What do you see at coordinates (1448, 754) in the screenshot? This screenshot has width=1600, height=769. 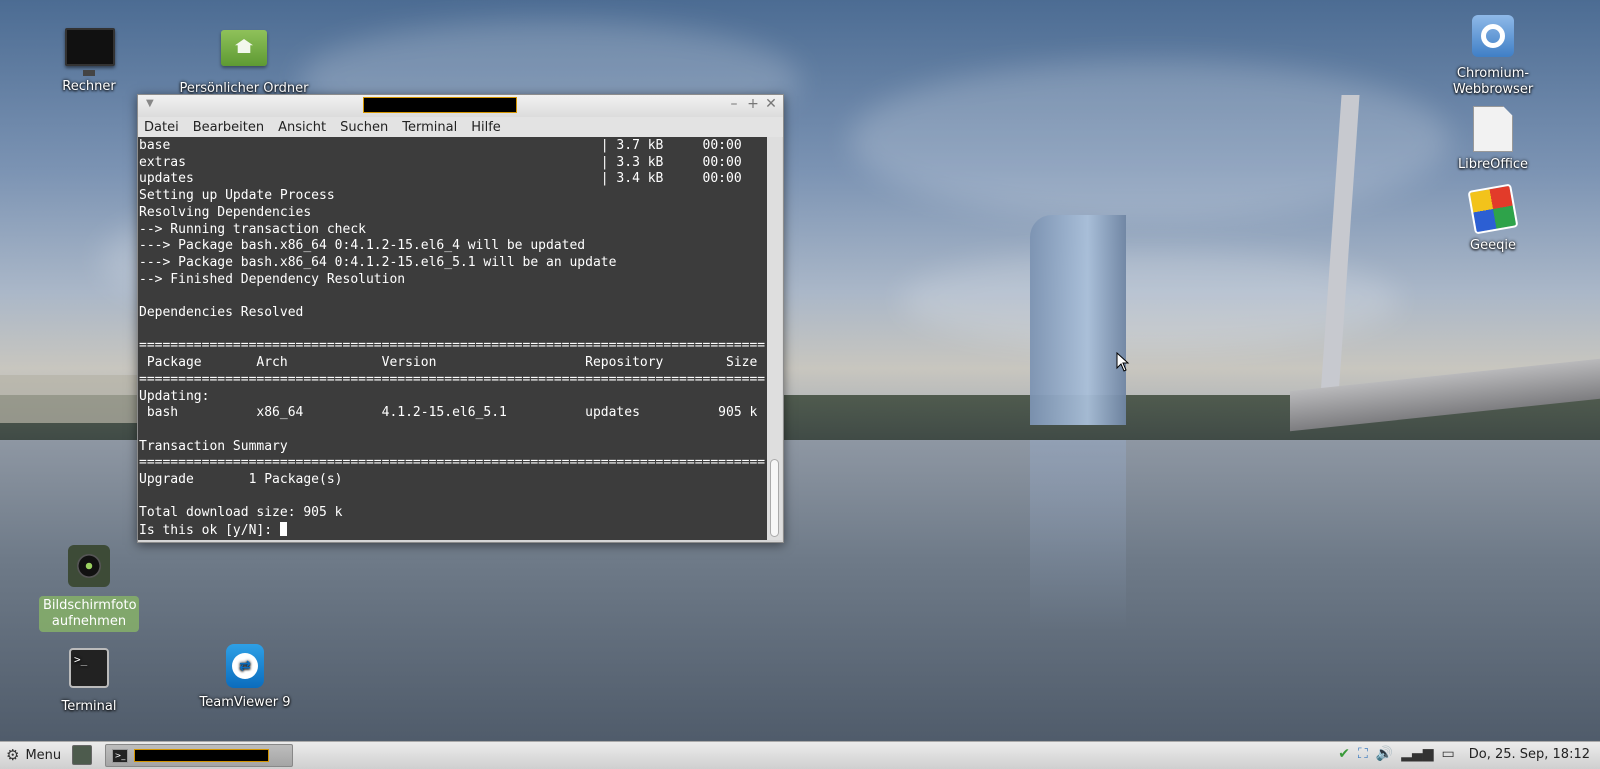 I see `battery-icon: ▭` at bounding box center [1448, 754].